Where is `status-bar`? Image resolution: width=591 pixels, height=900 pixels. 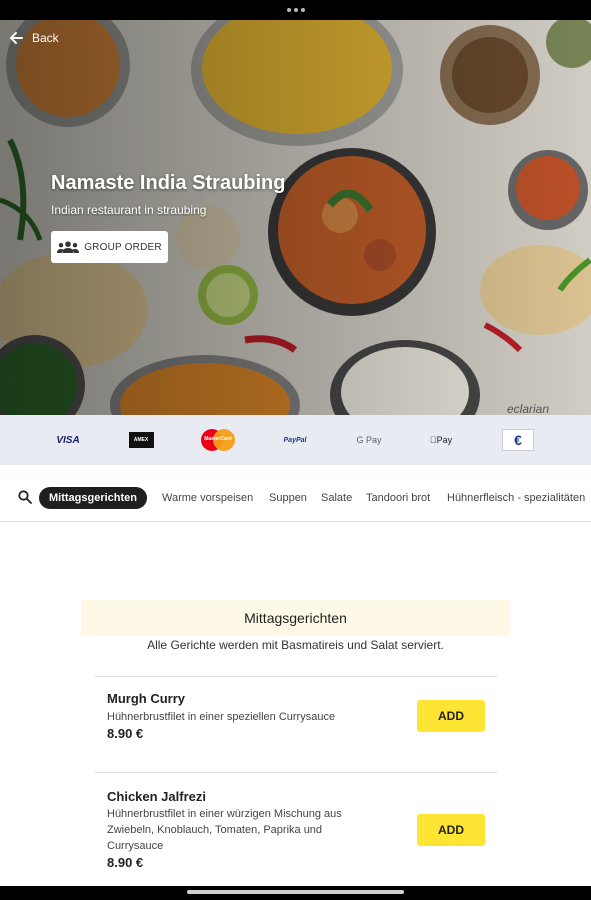
status-bar is located at coordinates (295, 10).